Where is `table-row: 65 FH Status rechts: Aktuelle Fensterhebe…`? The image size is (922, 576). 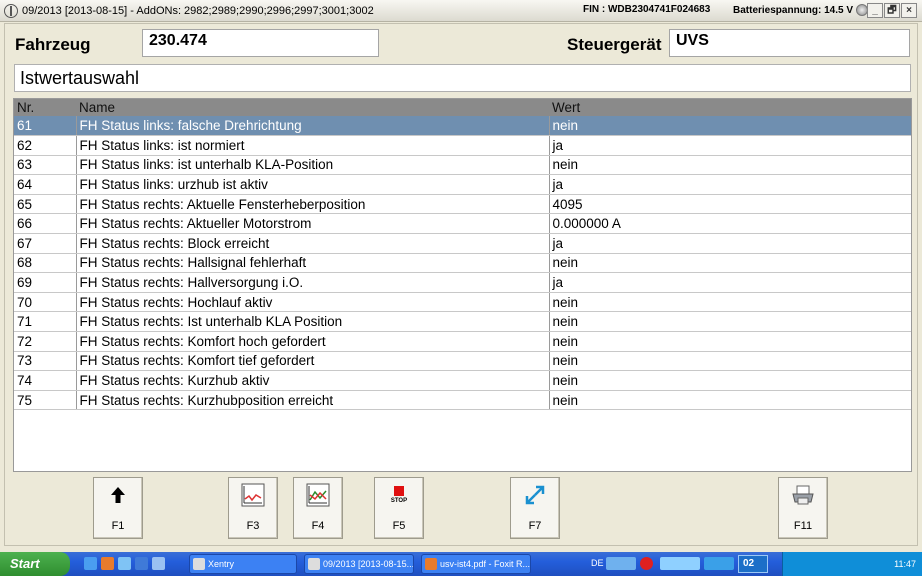
table-row: 65 FH Status rechts: Aktuelle Fensterhebe… is located at coordinates (462, 204).